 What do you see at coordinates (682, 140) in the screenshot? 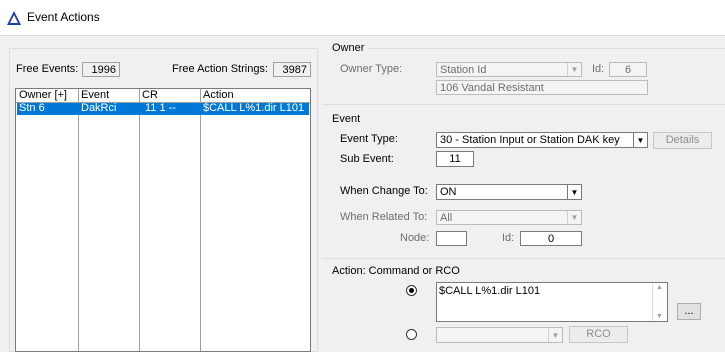
I see `details-button: Details` at bounding box center [682, 140].